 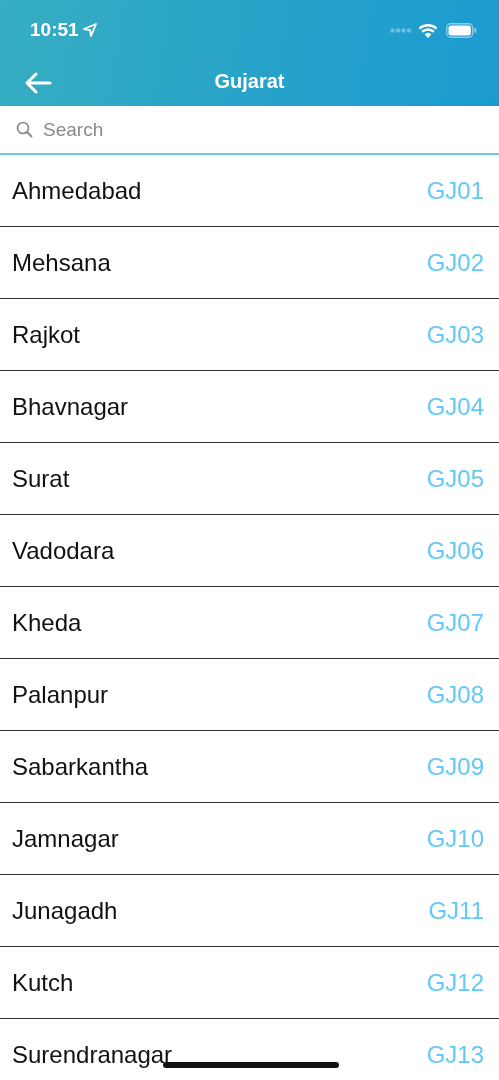 What do you see at coordinates (249, 983) in the screenshot?
I see `district-row: Kutch GJ12` at bounding box center [249, 983].